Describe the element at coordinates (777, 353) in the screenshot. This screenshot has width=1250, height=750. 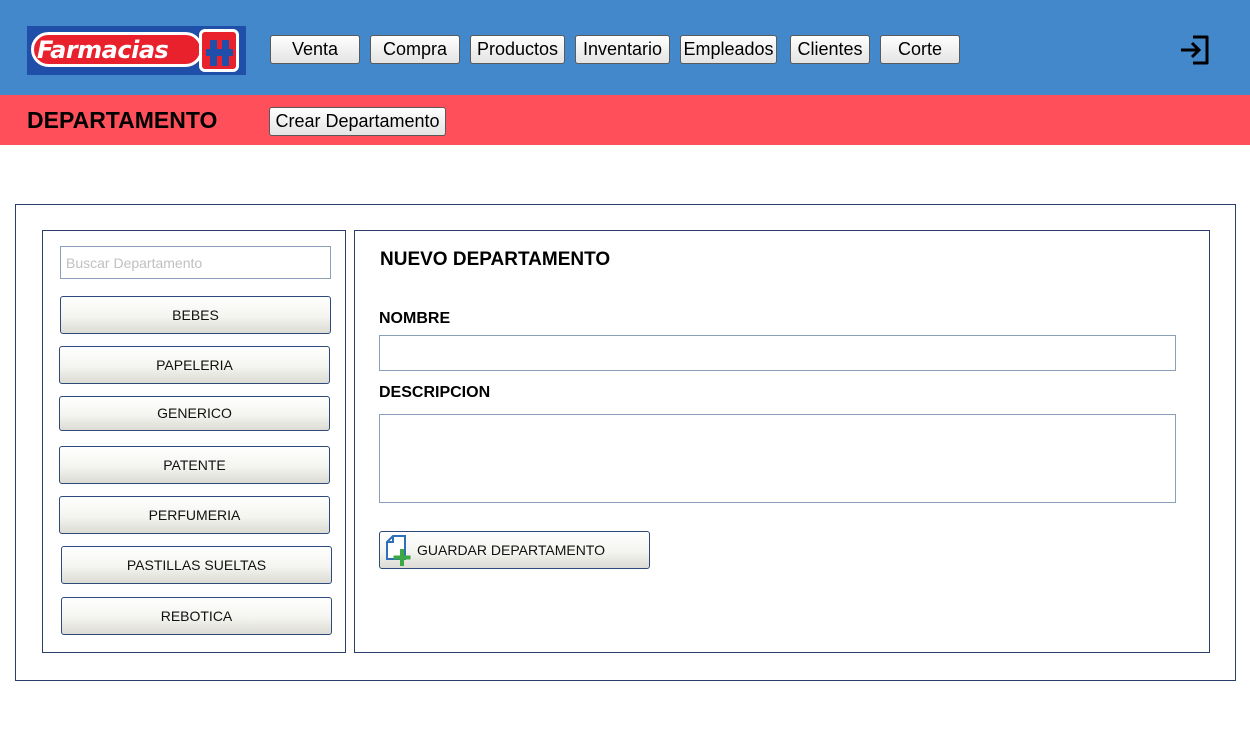
I see `name-input` at that location.